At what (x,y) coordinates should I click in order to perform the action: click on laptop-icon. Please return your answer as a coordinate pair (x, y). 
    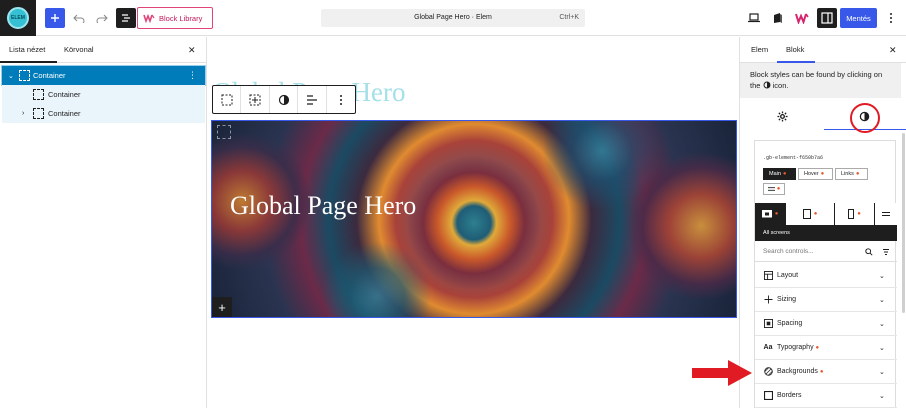
    Looking at the image, I should click on (754, 18).